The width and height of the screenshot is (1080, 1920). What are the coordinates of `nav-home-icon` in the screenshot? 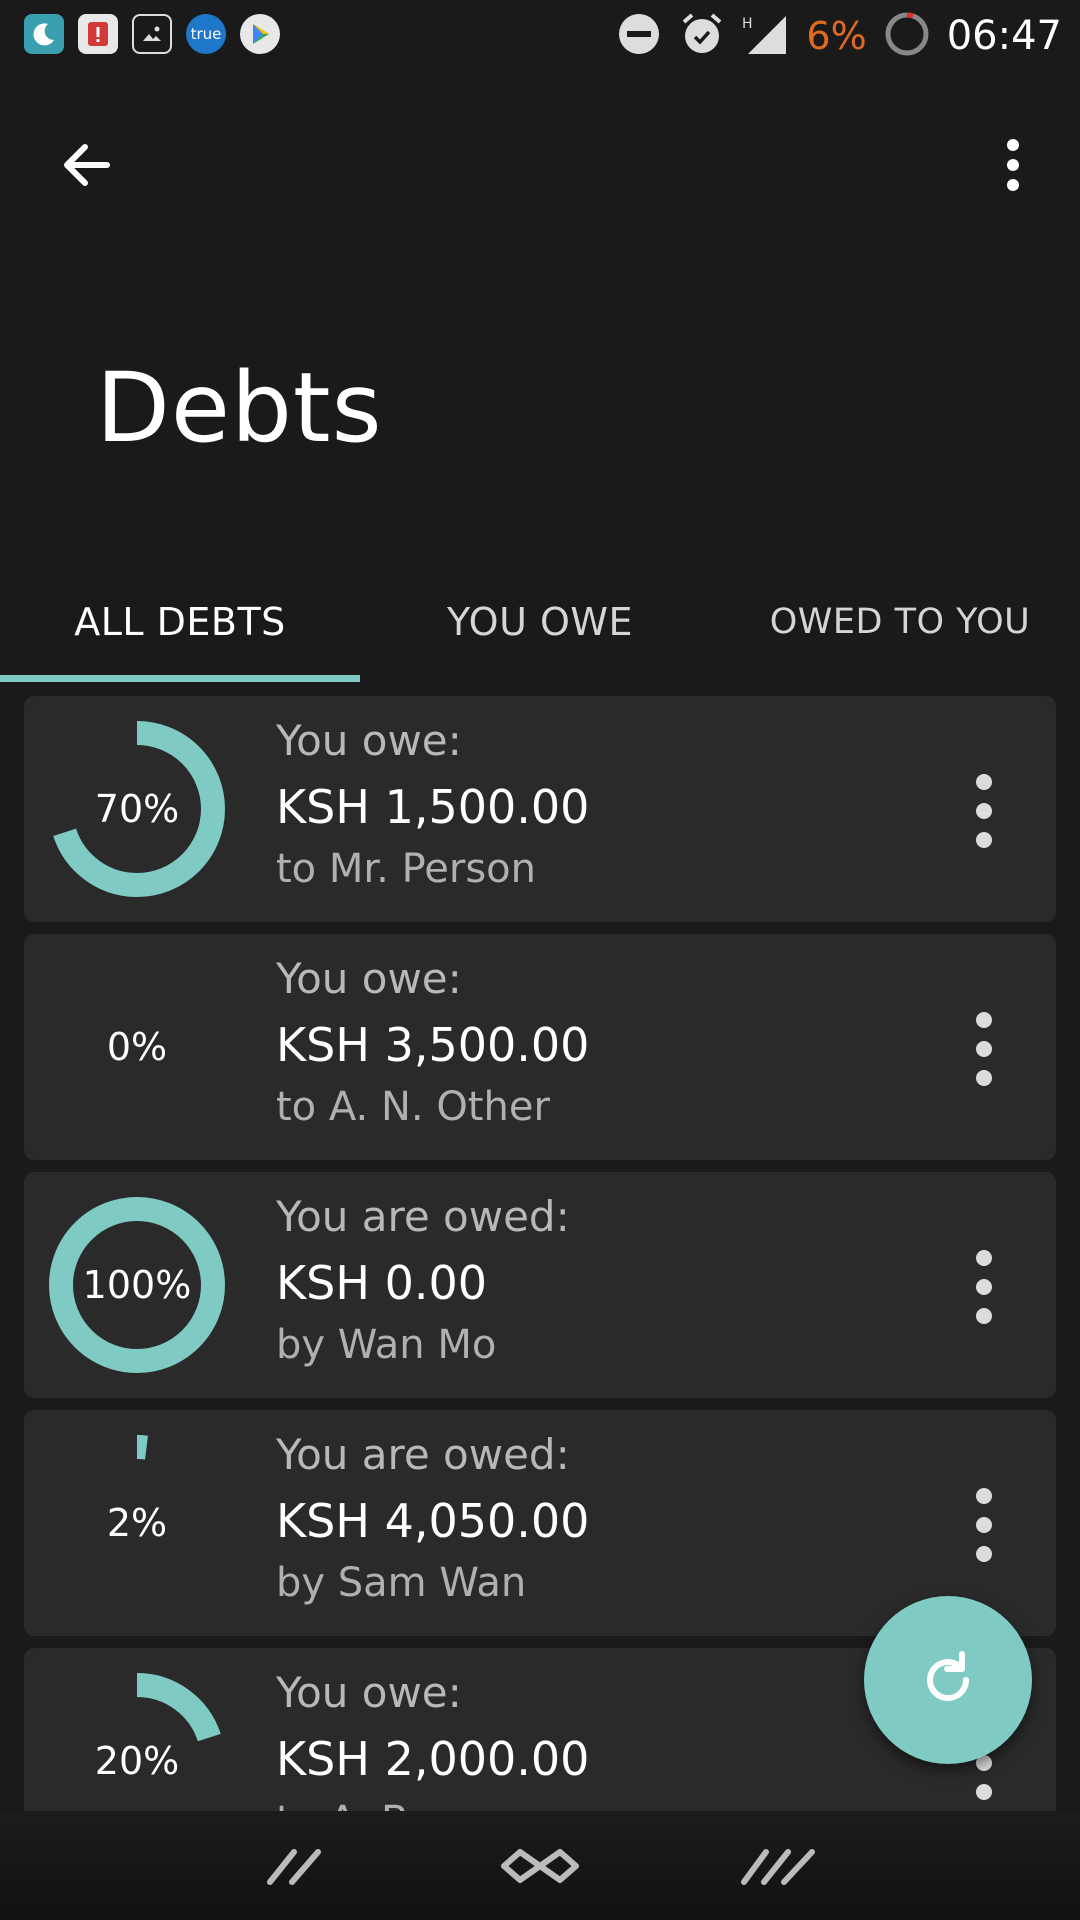 It's located at (540, 1866).